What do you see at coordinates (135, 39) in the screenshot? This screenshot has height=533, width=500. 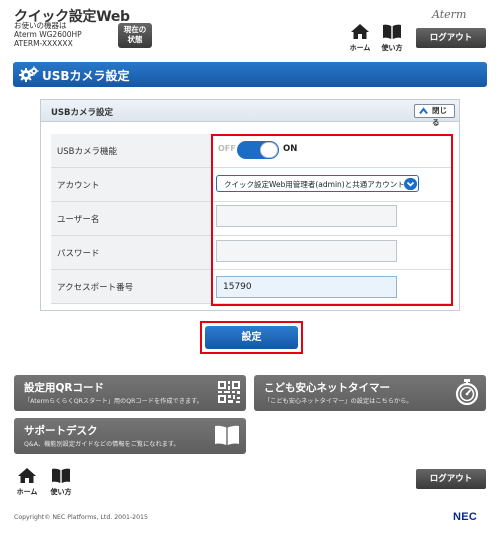 I see `status-button-line2: 状態` at bounding box center [135, 39].